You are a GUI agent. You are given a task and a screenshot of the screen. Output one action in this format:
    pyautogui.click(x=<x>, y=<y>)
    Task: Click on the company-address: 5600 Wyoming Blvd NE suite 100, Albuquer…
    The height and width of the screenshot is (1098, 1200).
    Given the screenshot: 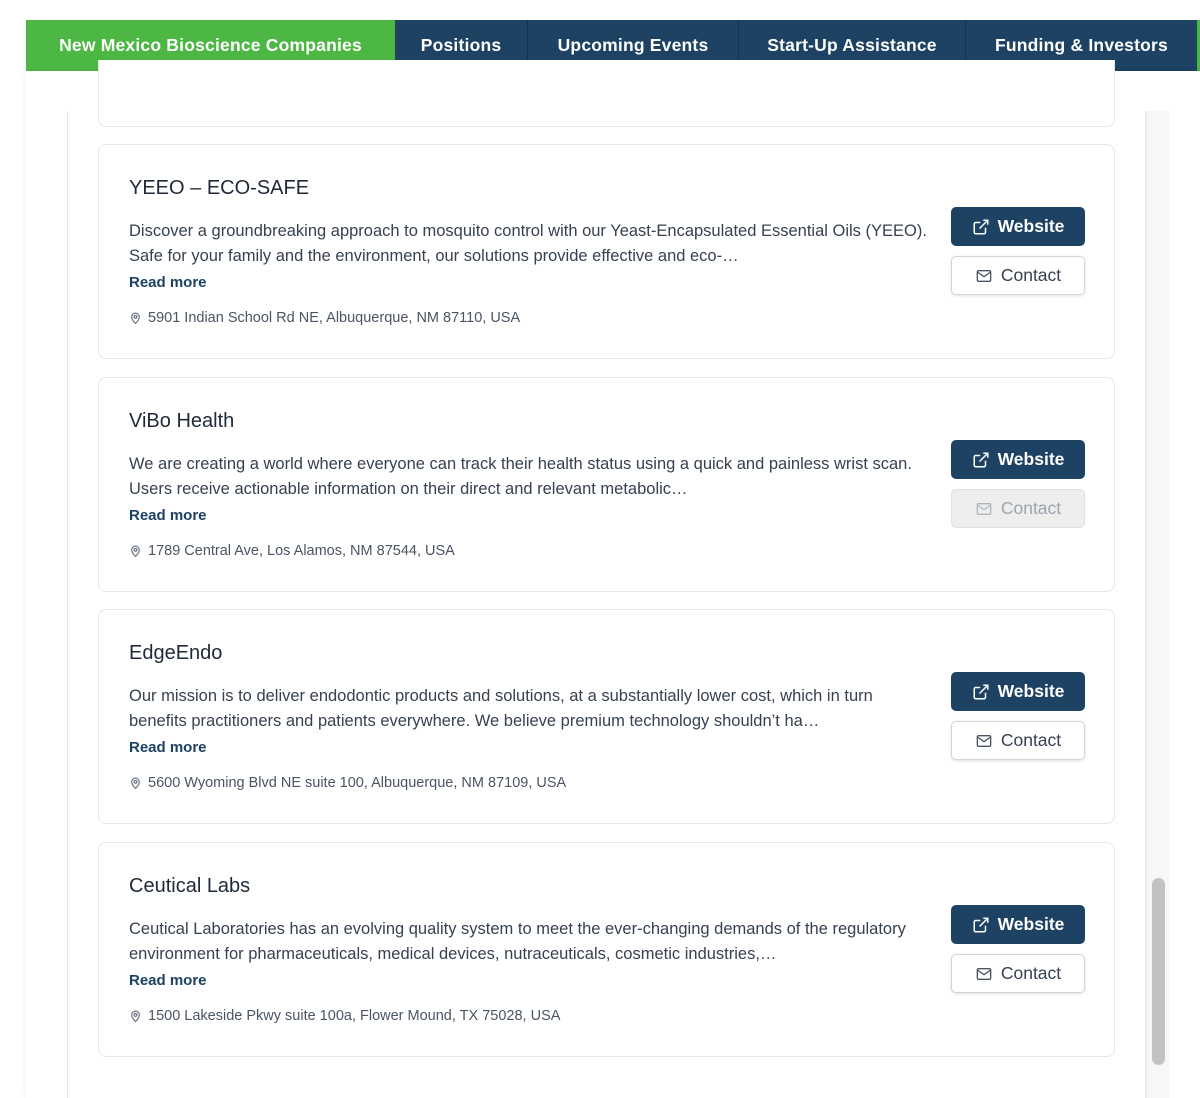 What is the action you would take?
    pyautogui.click(x=347, y=783)
    